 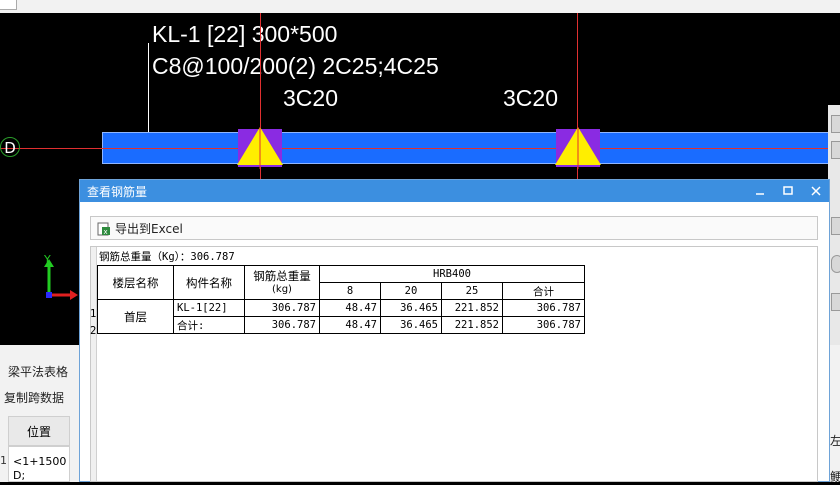 What do you see at coordinates (420, 6) in the screenshot?
I see `top-toolbar-strip` at bounding box center [420, 6].